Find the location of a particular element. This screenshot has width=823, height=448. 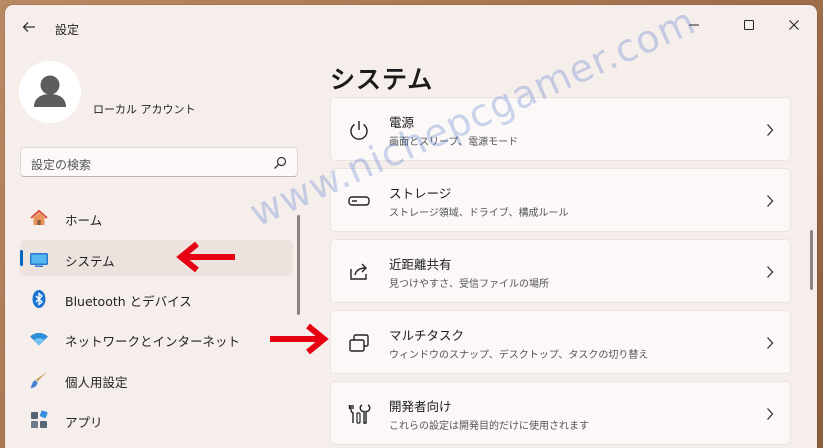

sidebar-item-network: ネットワークとインターネット is located at coordinates (156, 338).